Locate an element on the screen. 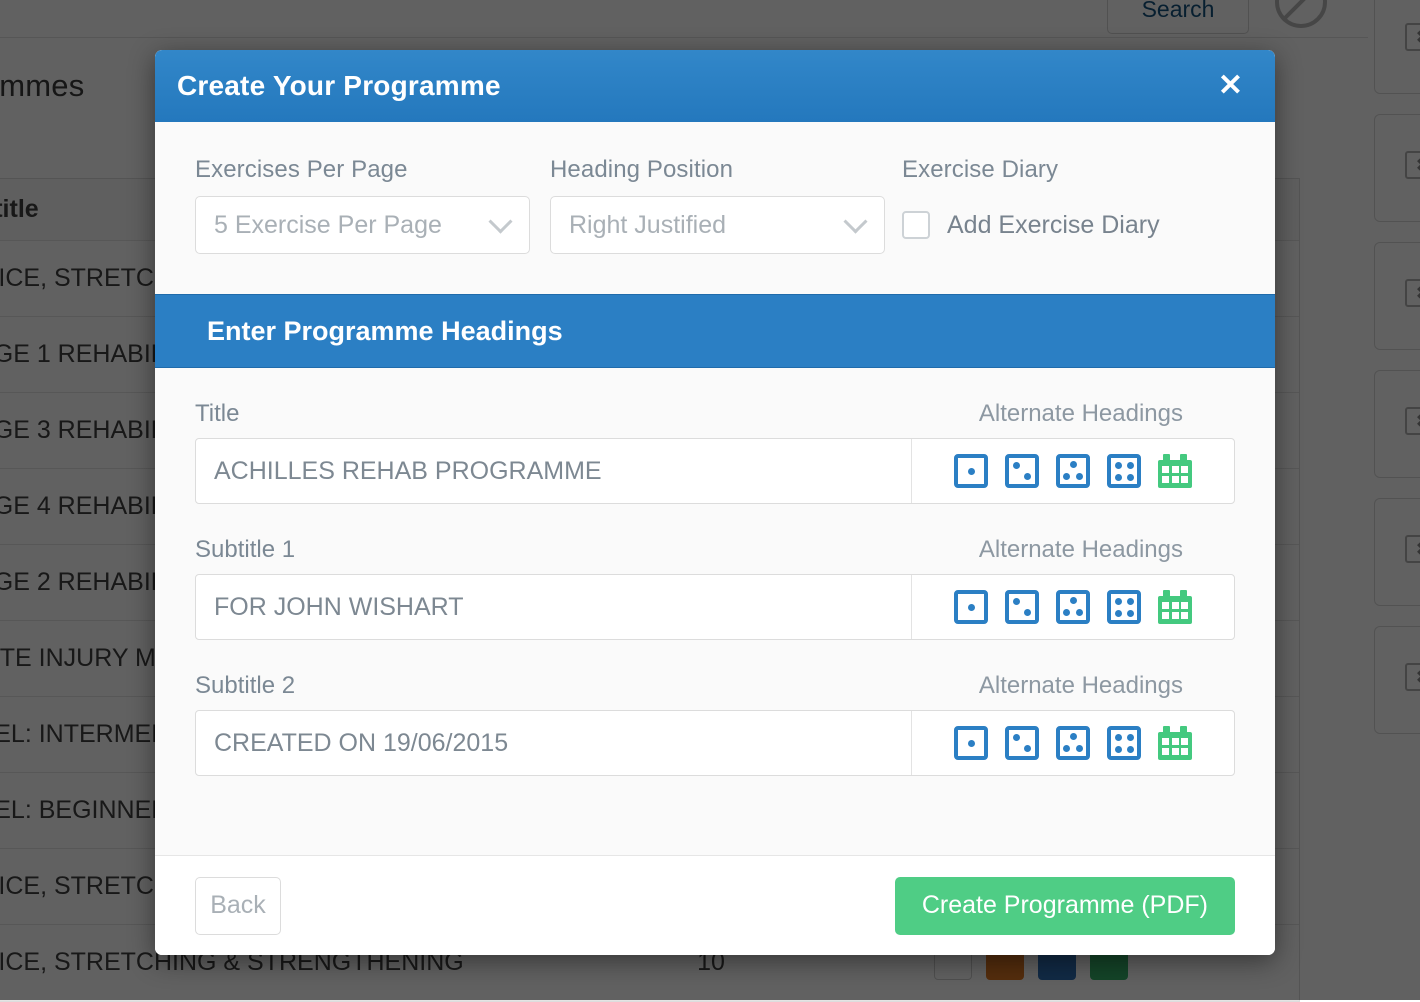 This screenshot has height=1002, width=1420. heading-position-value: Right Justified is located at coordinates (647, 225).